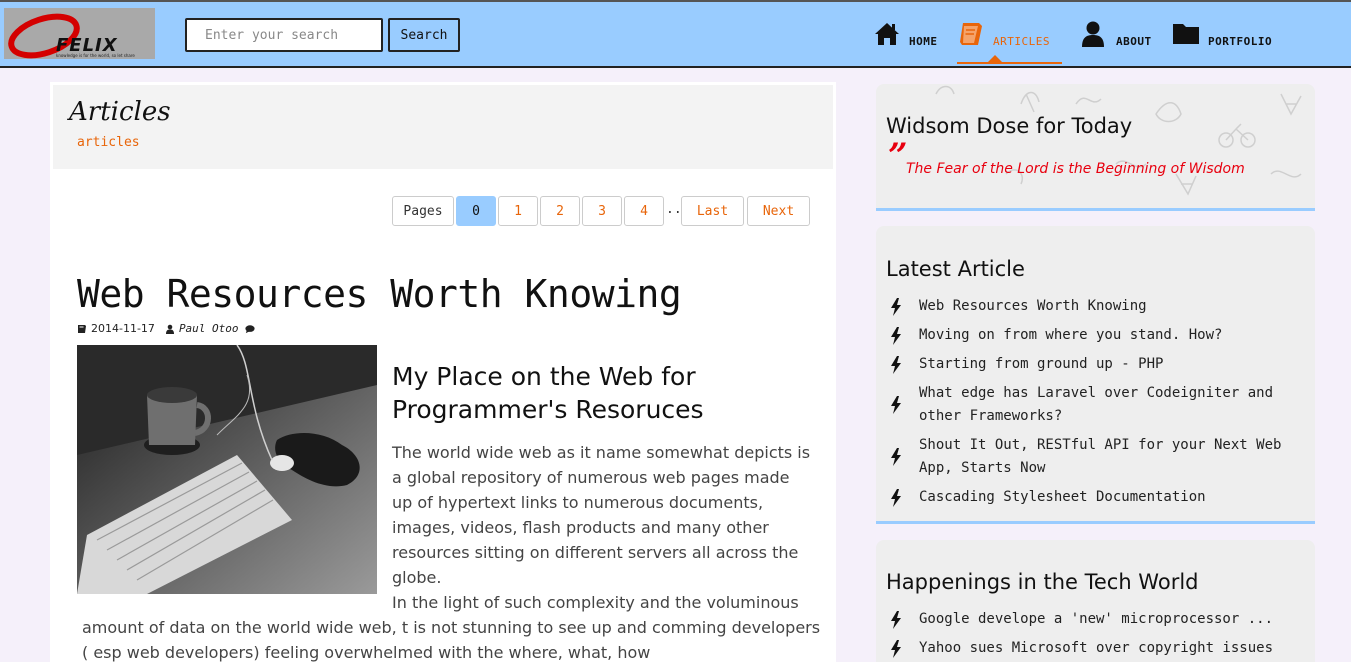  What do you see at coordinates (887, 34) in the screenshot?
I see `home-icon` at bounding box center [887, 34].